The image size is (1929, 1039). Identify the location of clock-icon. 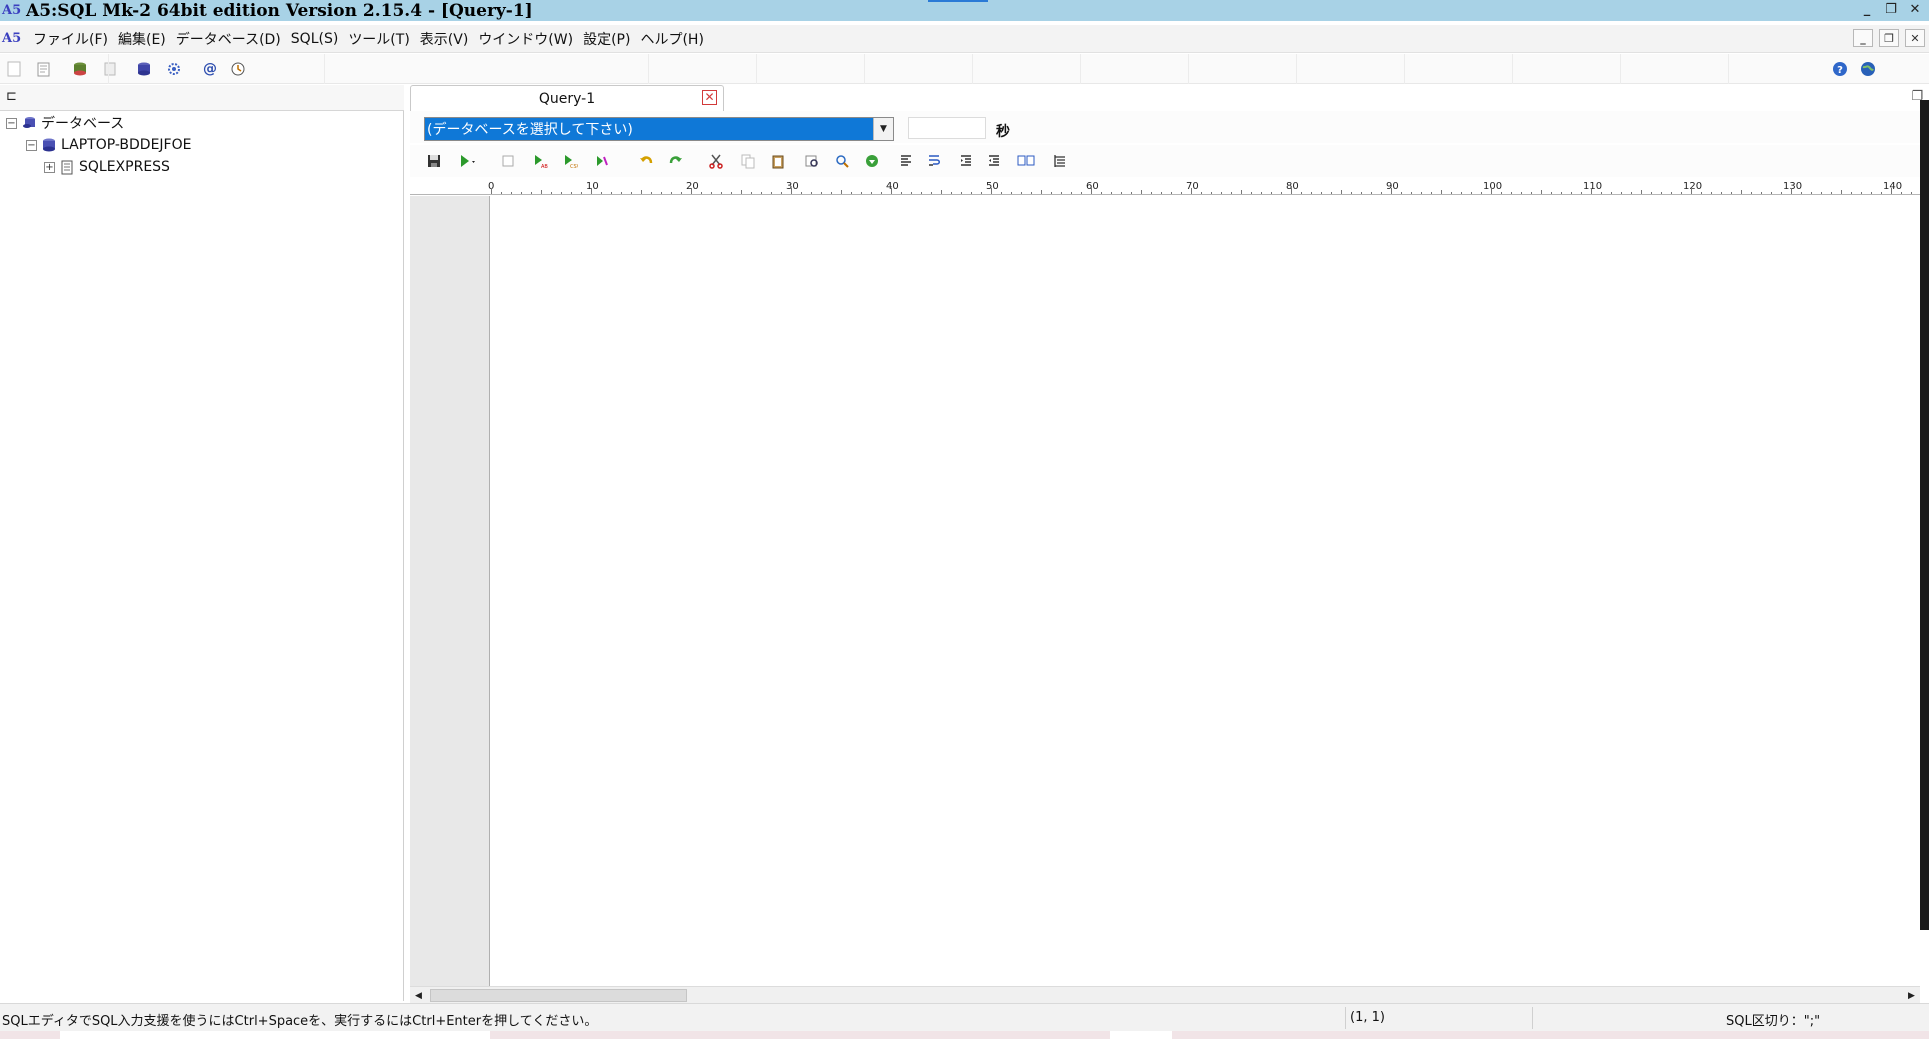
(238, 69).